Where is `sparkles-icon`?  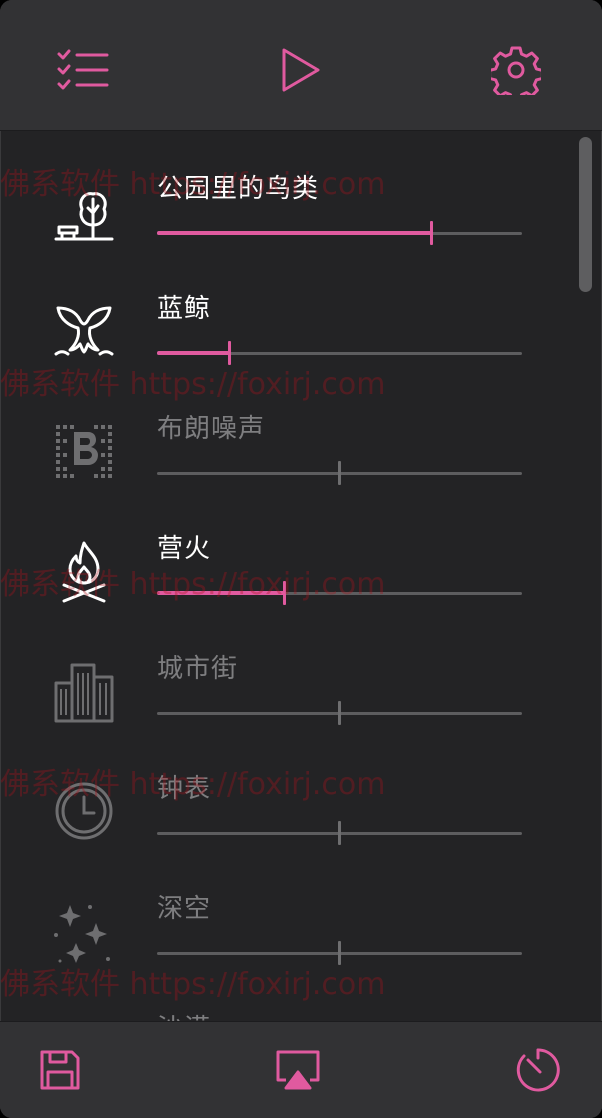
sparkles-icon is located at coordinates (82, 934).